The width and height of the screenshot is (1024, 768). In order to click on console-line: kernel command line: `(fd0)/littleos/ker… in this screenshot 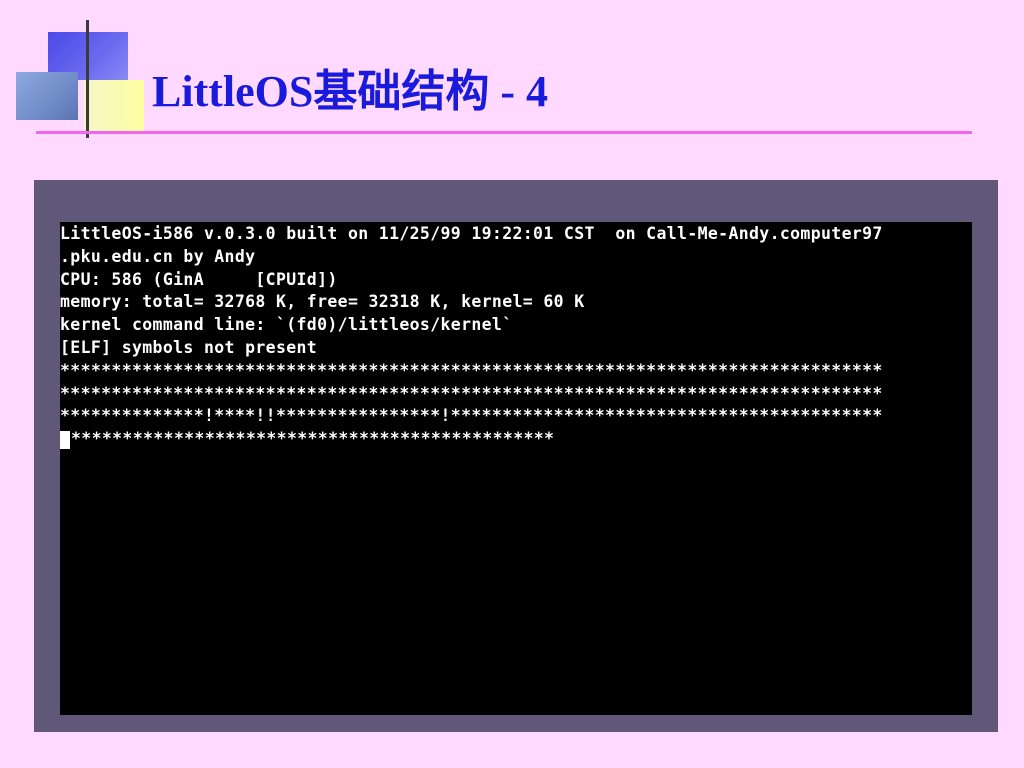, I will do `click(286, 325)`.